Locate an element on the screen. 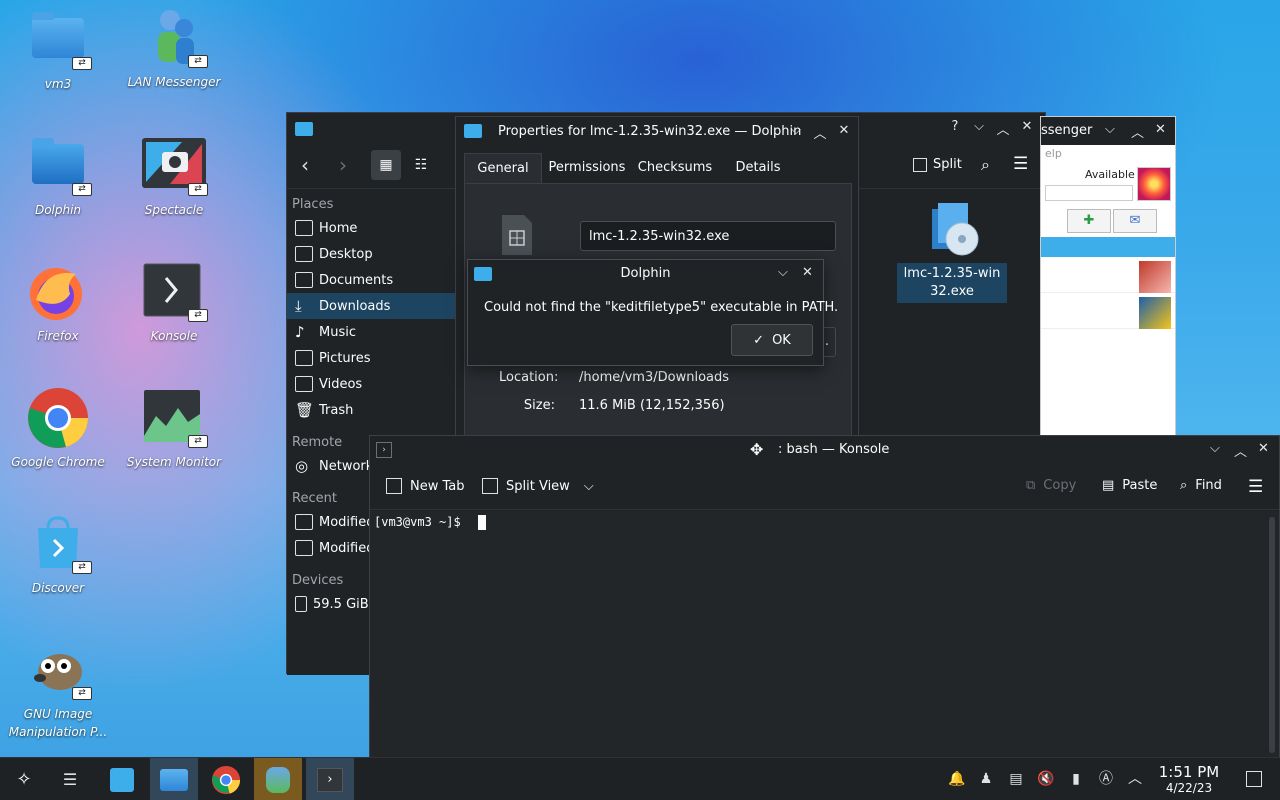 The width and height of the screenshot is (1280, 800). messenger-titlebar: ssenger ⌵ ︿ ✕ is located at coordinates (1108, 131).